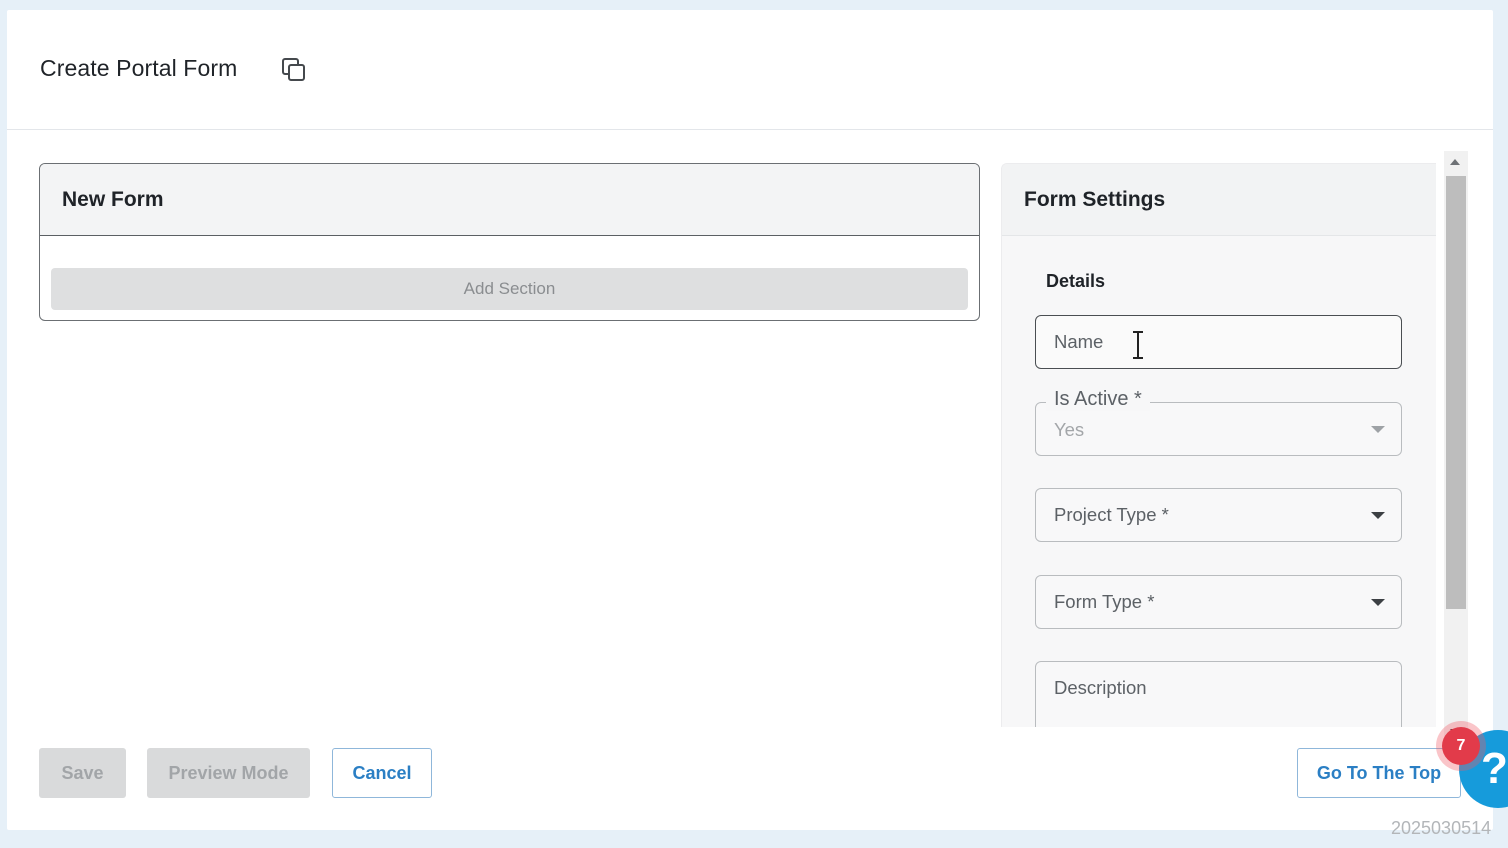  What do you see at coordinates (750, 70) in the screenshot?
I see `page-header: Create Portal Form` at bounding box center [750, 70].